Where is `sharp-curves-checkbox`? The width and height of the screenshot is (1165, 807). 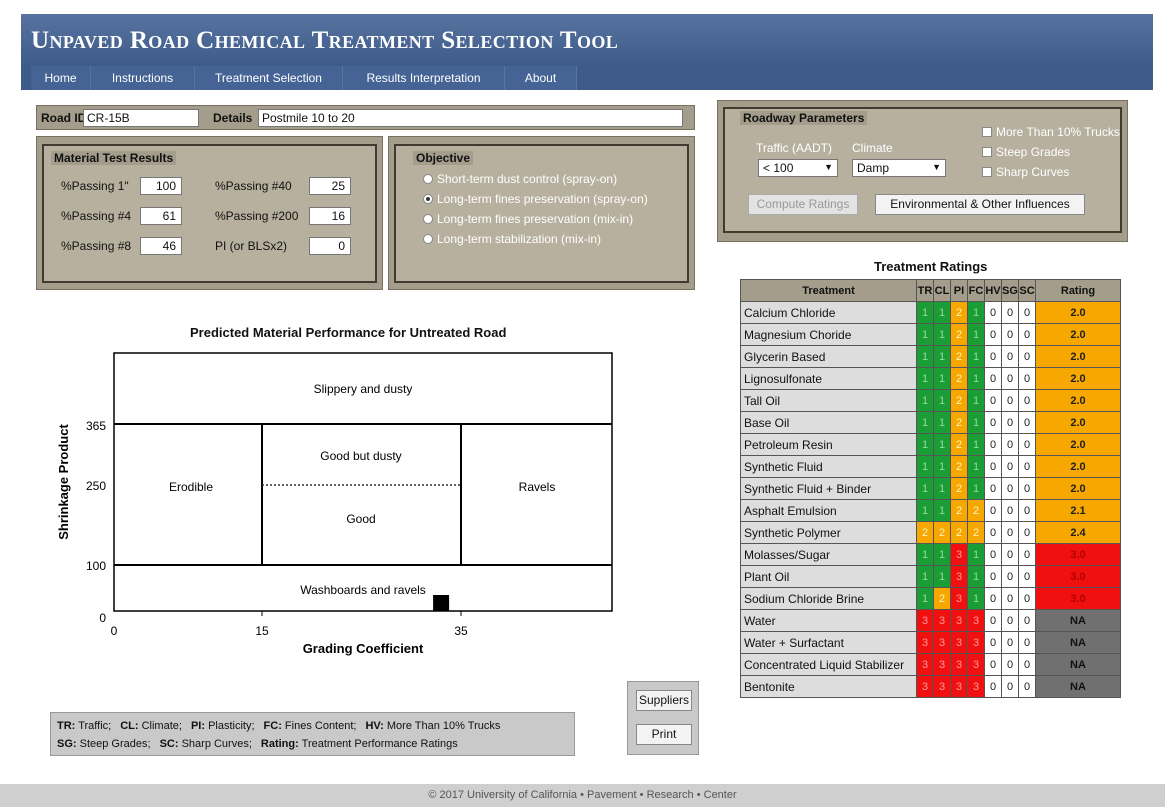
sharp-curves-checkbox is located at coordinates (987, 172).